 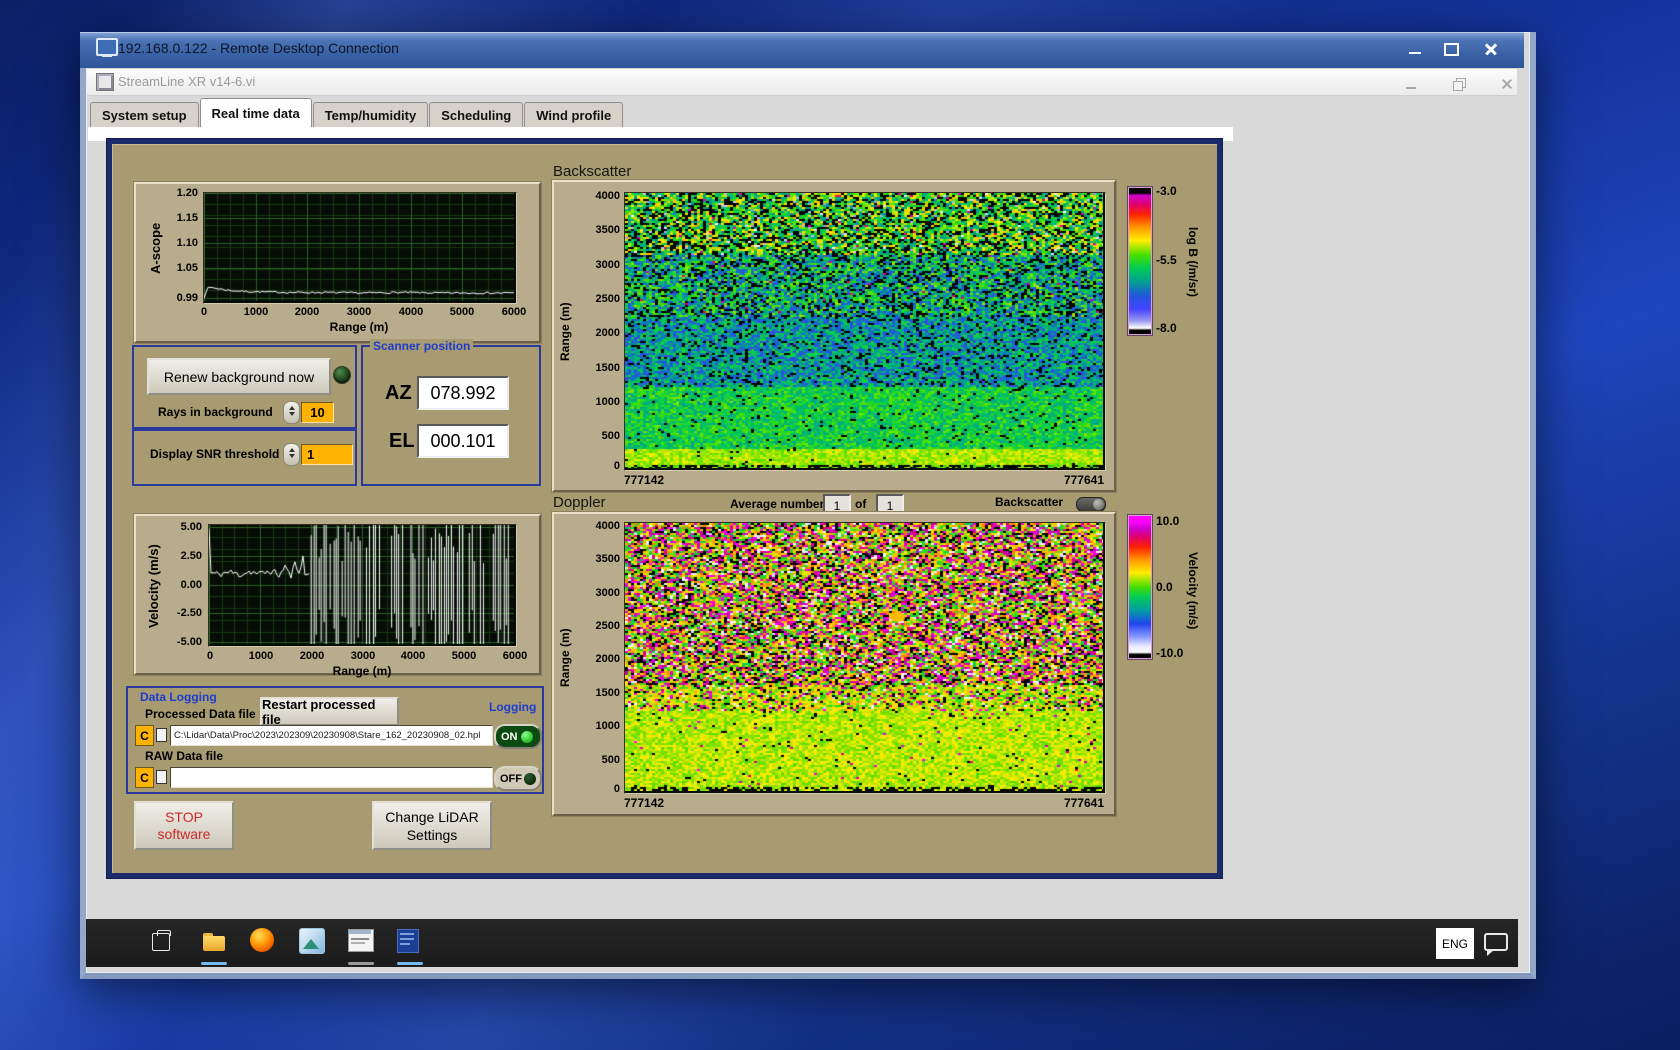 I want to click on tab-label: Temp/humidity, so click(x=370, y=115).